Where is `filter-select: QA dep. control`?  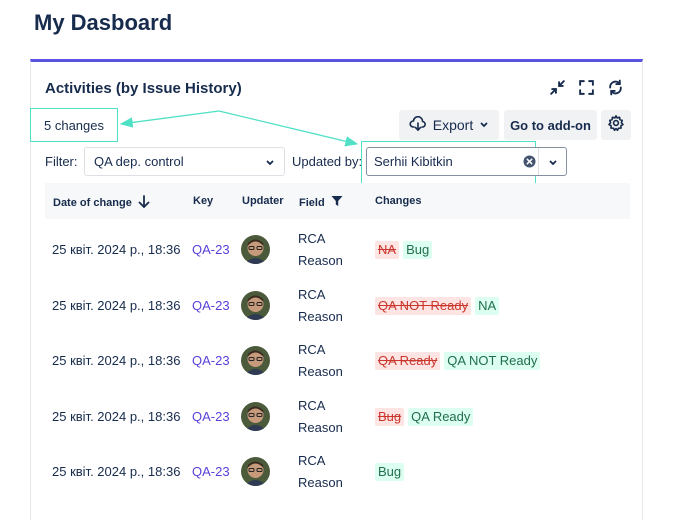
filter-select: QA dep. control is located at coordinates (184, 161).